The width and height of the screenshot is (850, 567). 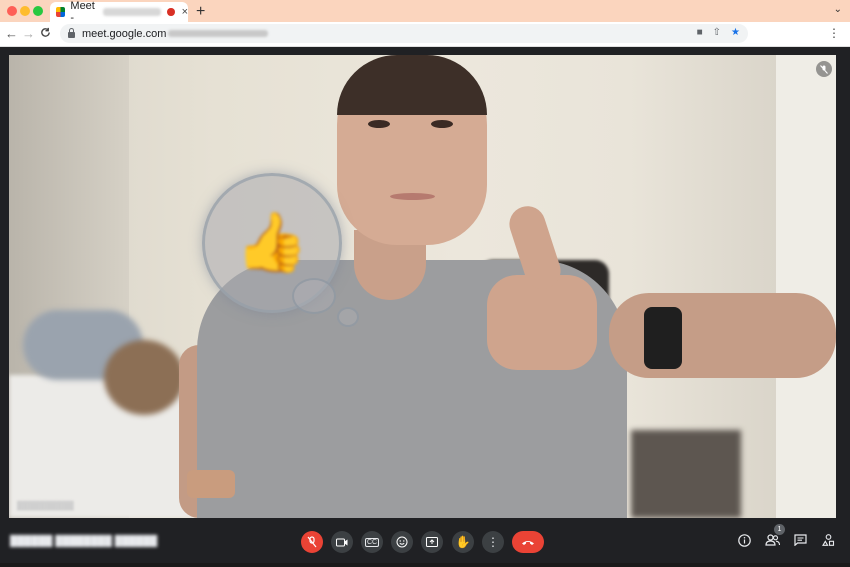 What do you see at coordinates (838, 9) in the screenshot?
I see `tab-list-chevron-icon: ⌄` at bounding box center [838, 9].